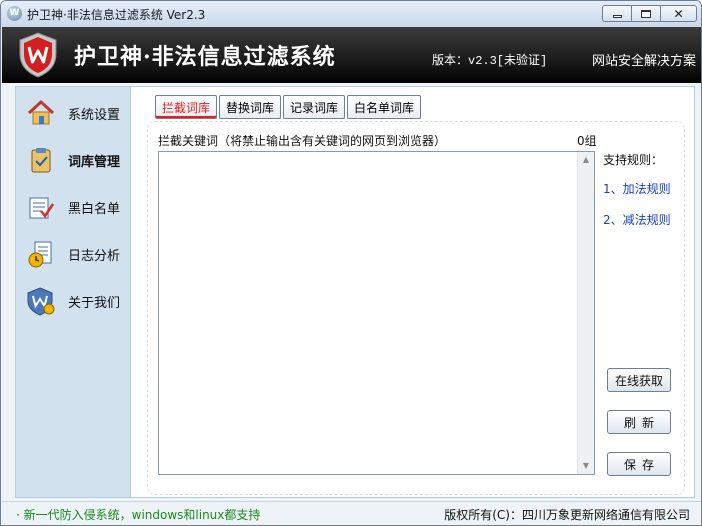 The image size is (702, 526). What do you see at coordinates (38, 55) in the screenshot?
I see `shield-logo-icon` at bounding box center [38, 55].